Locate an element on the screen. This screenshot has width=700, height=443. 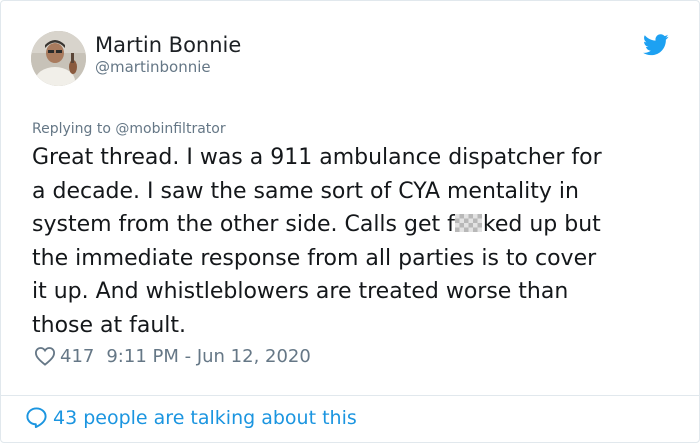
conversation-link: 43 people are talking about this is located at coordinates (191, 417).